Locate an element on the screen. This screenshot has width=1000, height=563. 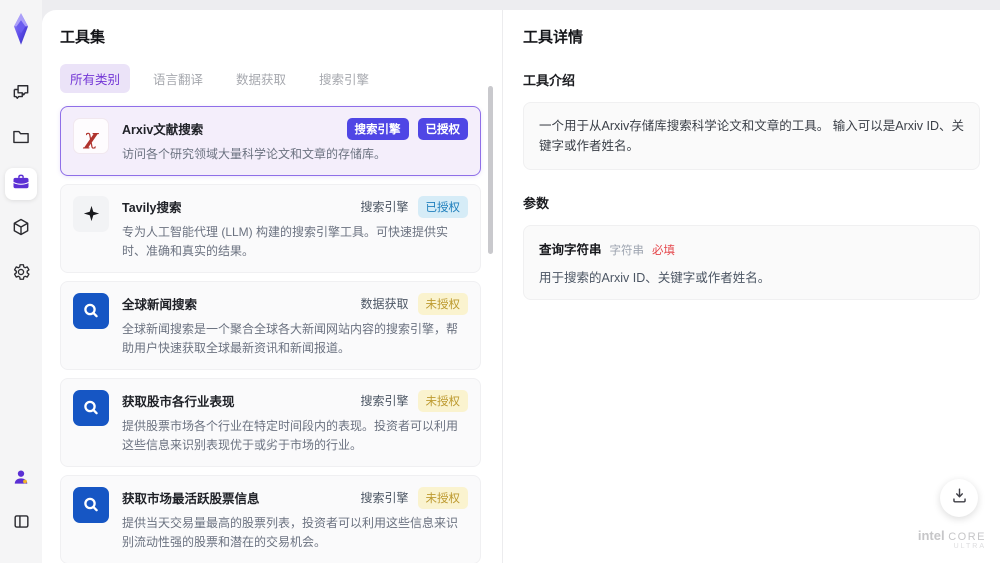
collapse-sidebar-button is located at coordinates (21, 524).